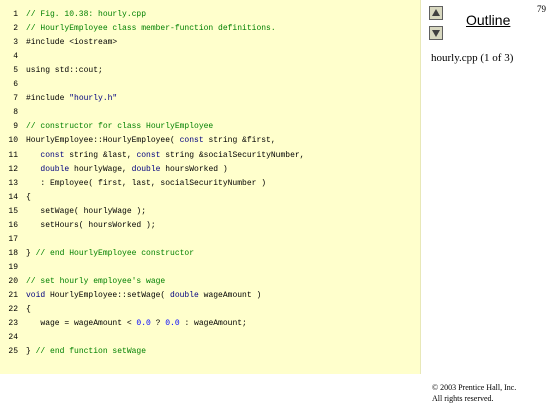  Describe the element at coordinates (13, 225) in the screenshot. I see `line-number: 16` at that location.